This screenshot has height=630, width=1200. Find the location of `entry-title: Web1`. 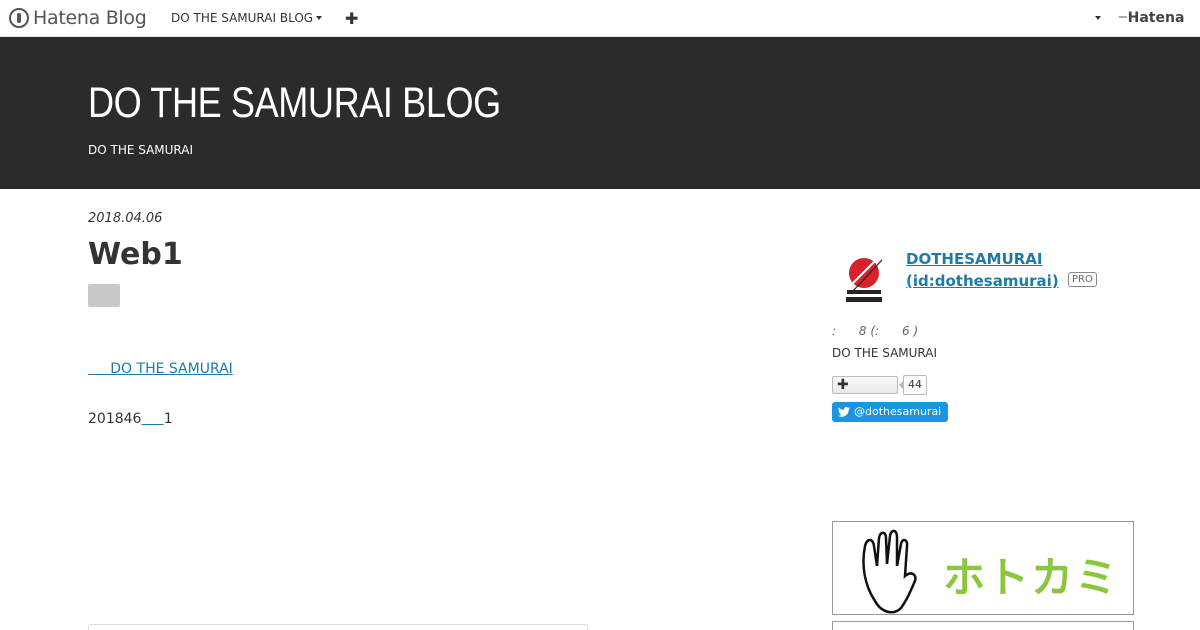

entry-title: Web1 is located at coordinates (135, 254).